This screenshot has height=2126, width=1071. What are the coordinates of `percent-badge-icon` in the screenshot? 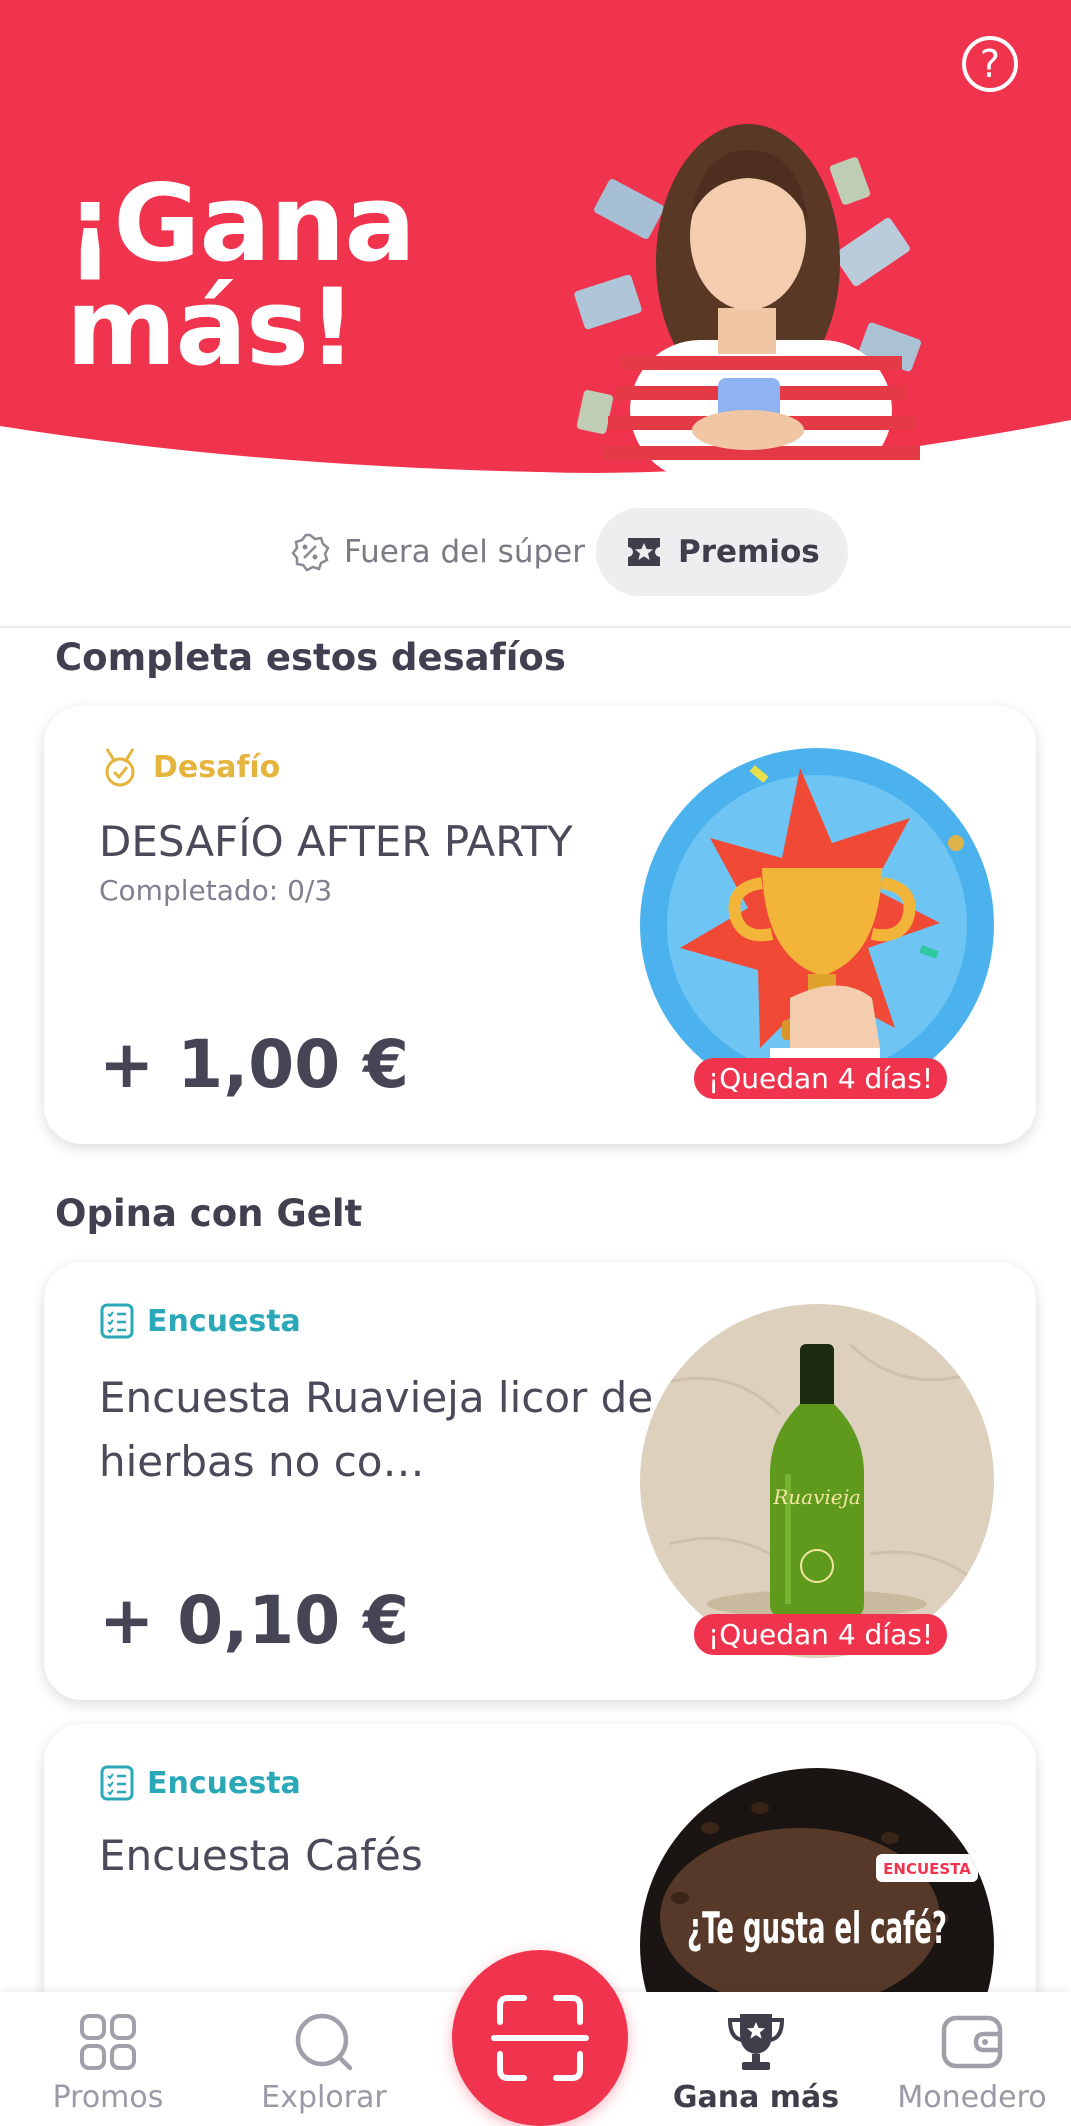 It's located at (310, 552).